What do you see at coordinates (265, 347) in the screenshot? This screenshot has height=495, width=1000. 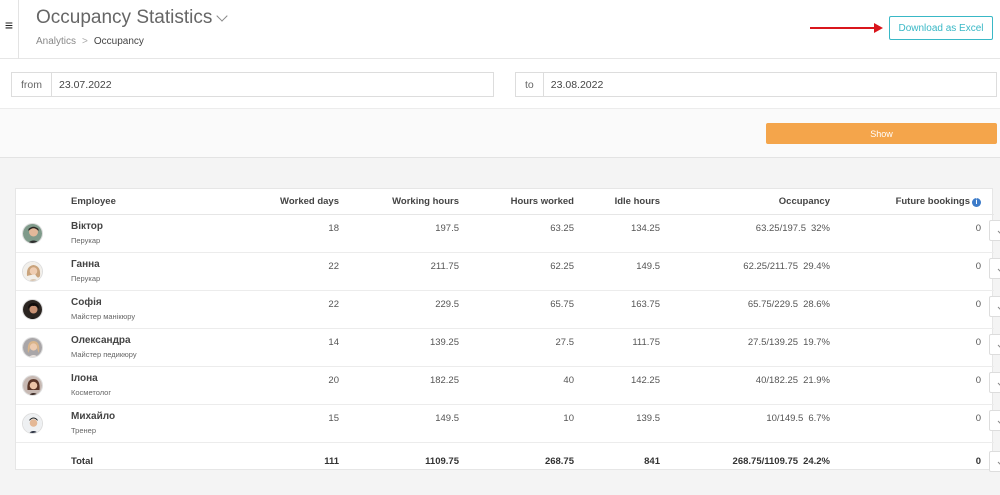 I see `worked-days-cell: 14` at bounding box center [265, 347].